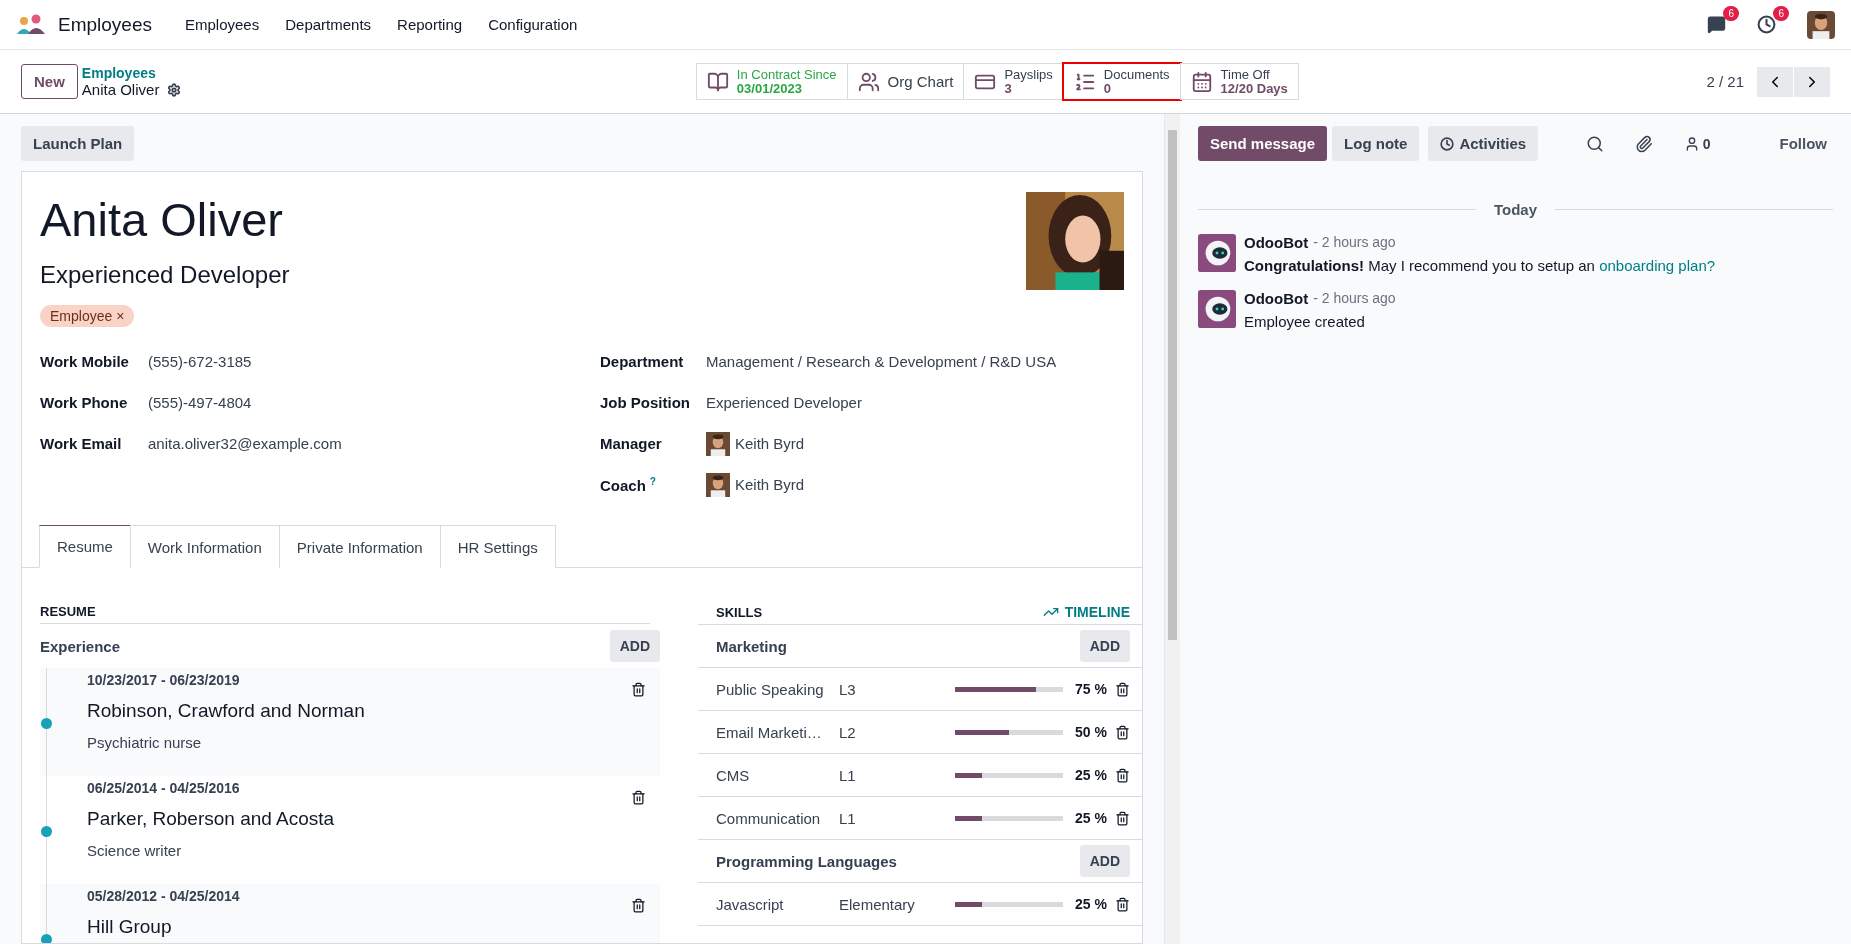  What do you see at coordinates (1090, 732) in the screenshot?
I see `percent-value: 50 %` at bounding box center [1090, 732].